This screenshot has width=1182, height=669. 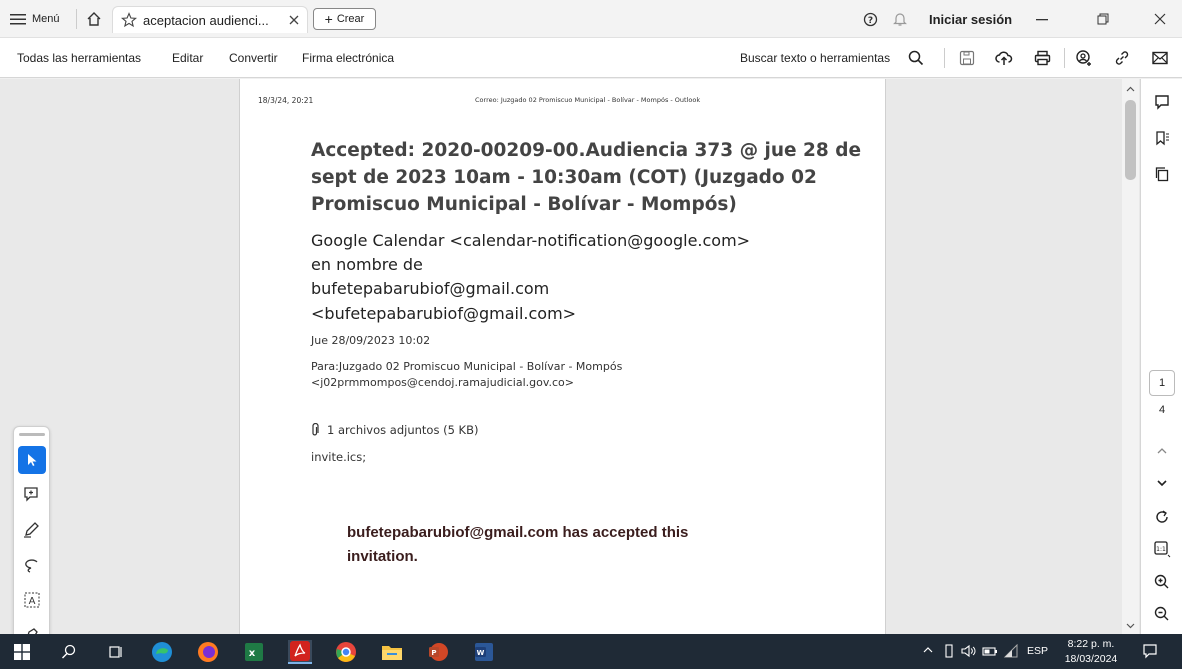 I want to click on bookmarks-panel-button, so click(x=1162, y=138).